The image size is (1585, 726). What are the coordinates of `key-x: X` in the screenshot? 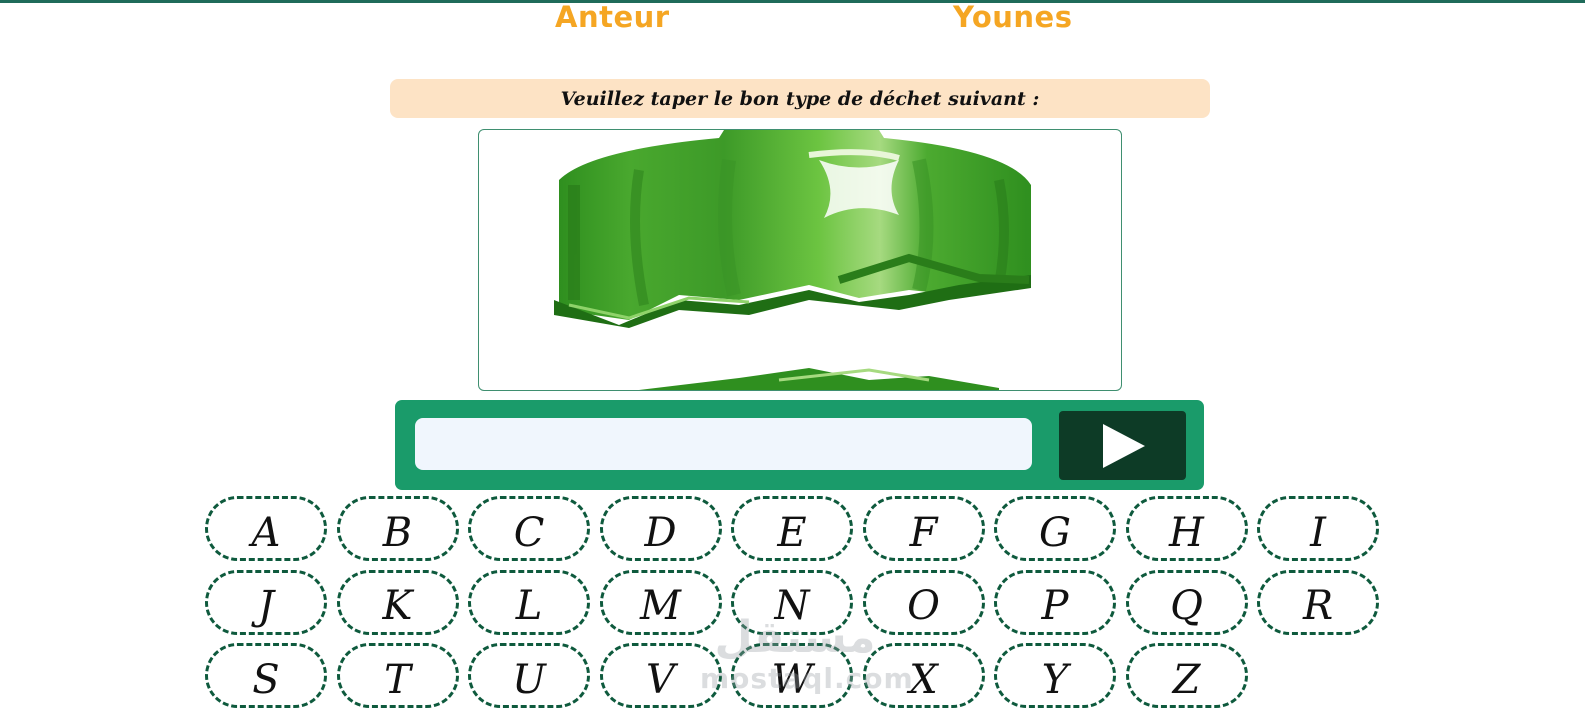 It's located at (923, 675).